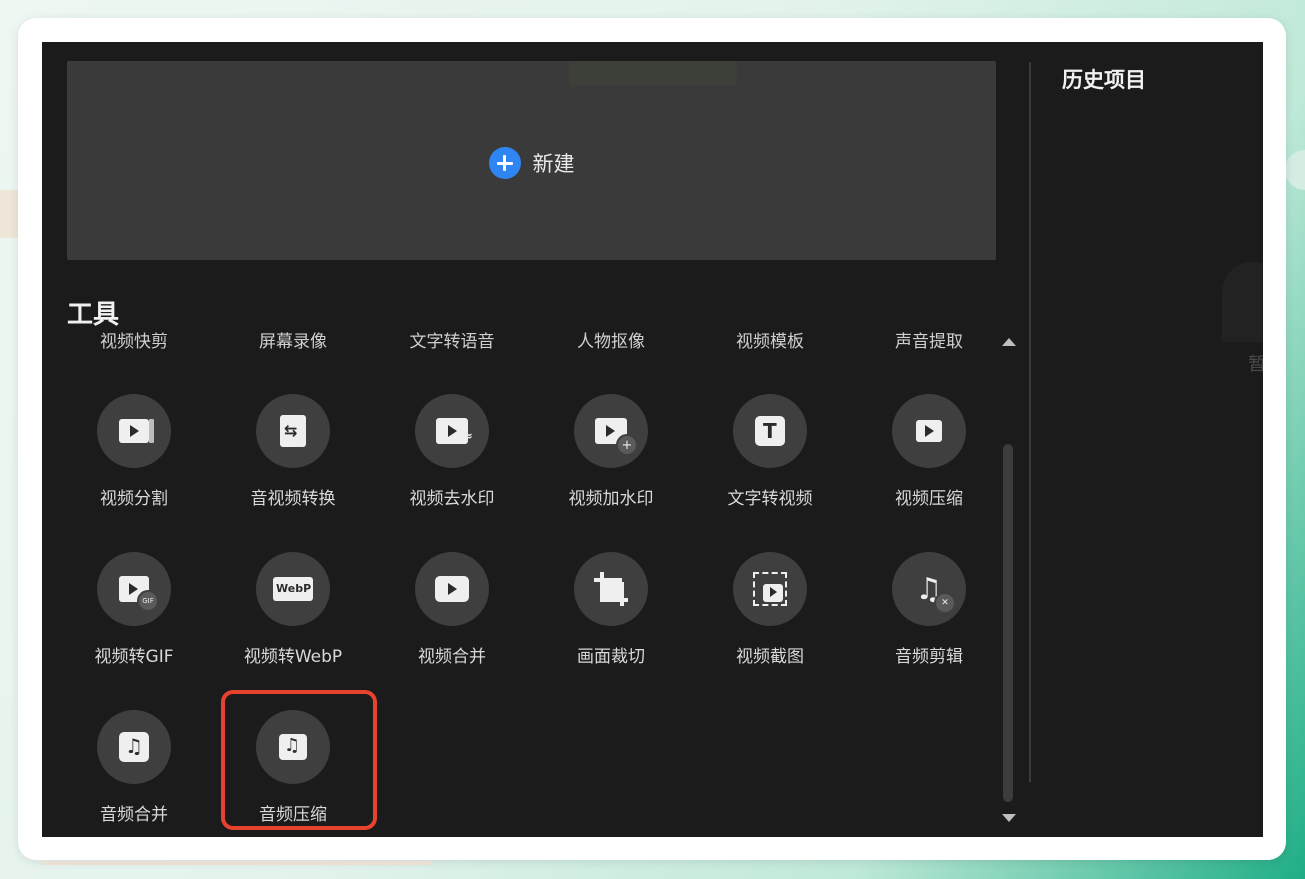 This screenshot has height=879, width=1305. Describe the element at coordinates (653, 73) in the screenshot. I see `faded-overlay` at that location.